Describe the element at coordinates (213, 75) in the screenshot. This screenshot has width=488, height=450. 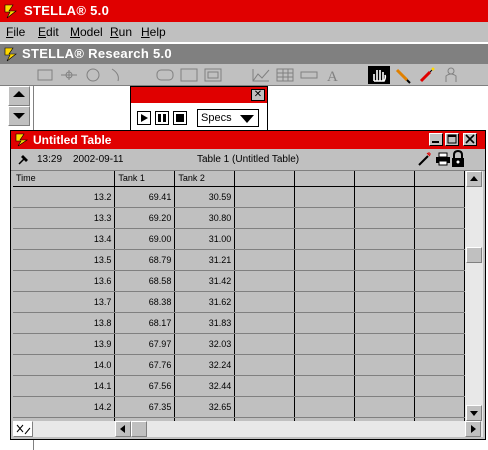
I see `button-tool-icon` at that location.